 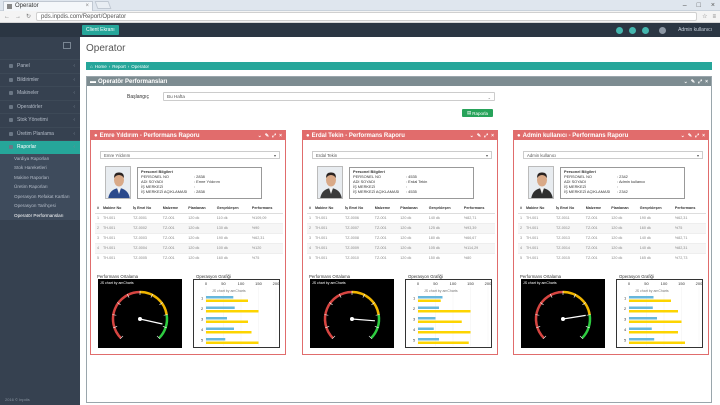 I want to click on sidebar-item: Üretim Planlama ‹, so click(x=40, y=133).